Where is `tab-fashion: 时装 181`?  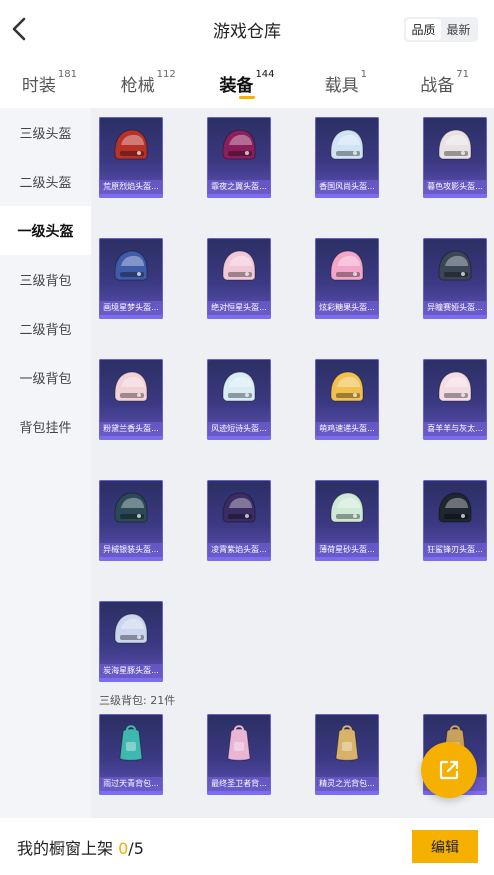 tab-fashion: 时装 181 is located at coordinates (49, 83).